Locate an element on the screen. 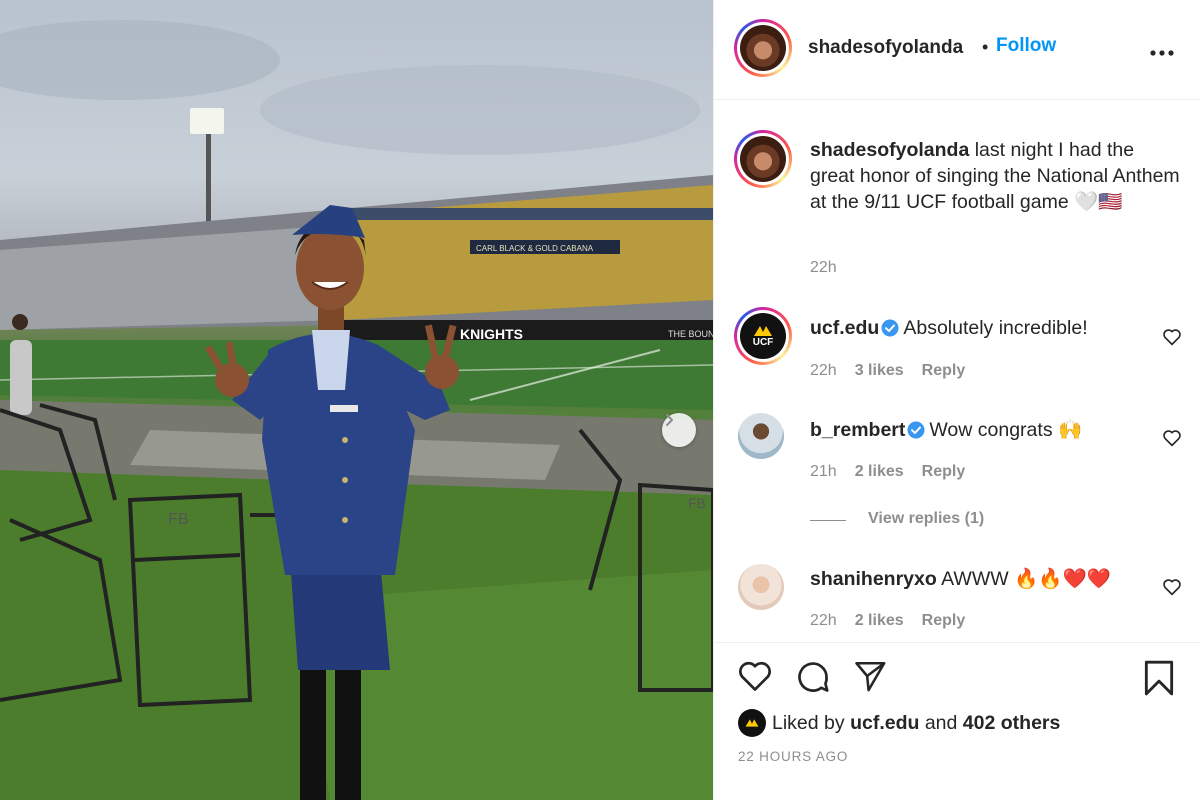 The image size is (1200, 800). comment-body: ucf.edu Absolutely incredible! is located at coordinates (949, 328).